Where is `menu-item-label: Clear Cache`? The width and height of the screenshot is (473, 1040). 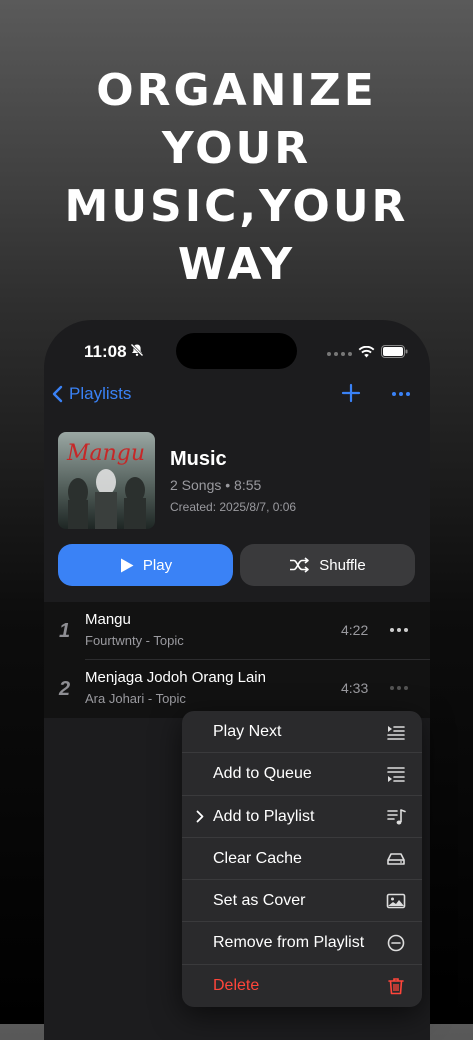
menu-item-label: Clear Cache is located at coordinates (257, 858).